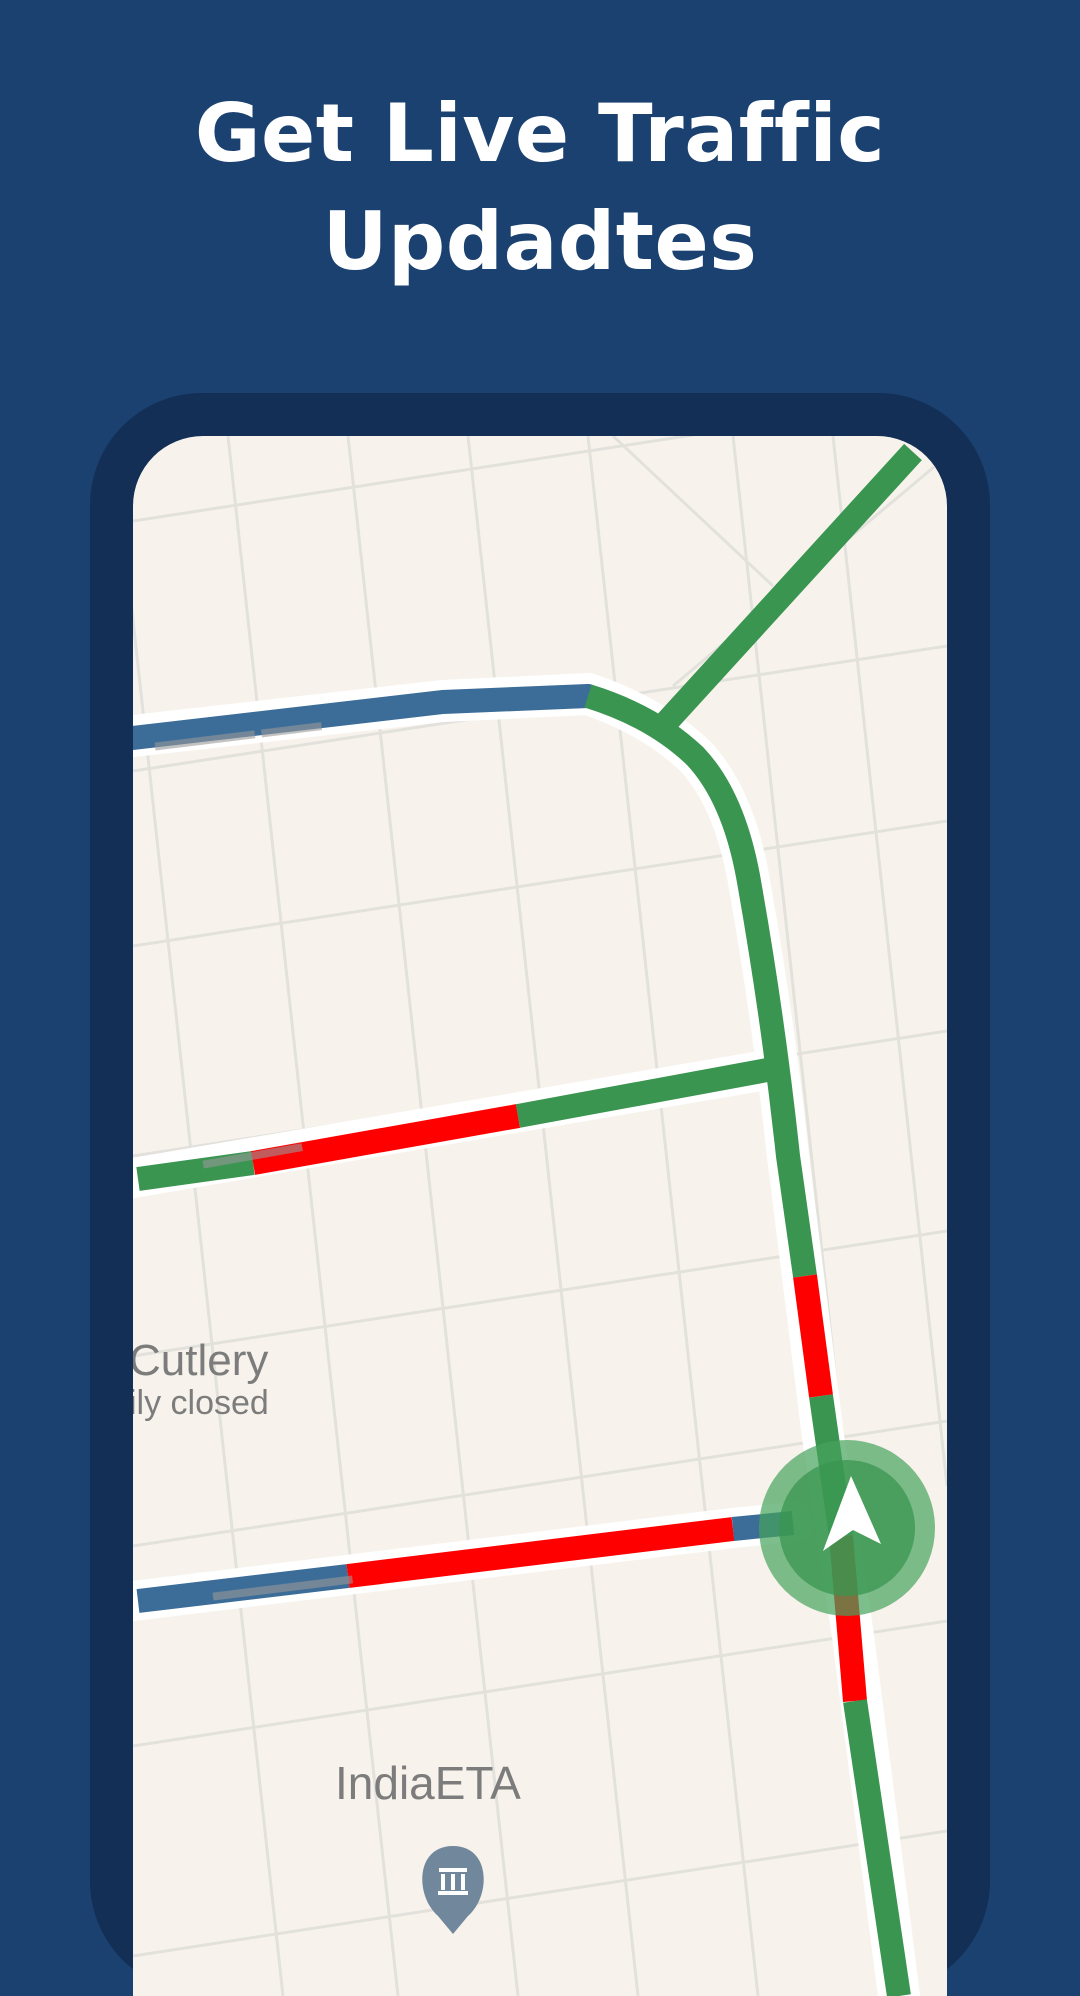  Describe the element at coordinates (201, 1403) in the screenshot. I see `place-label-status: ily closed` at that location.